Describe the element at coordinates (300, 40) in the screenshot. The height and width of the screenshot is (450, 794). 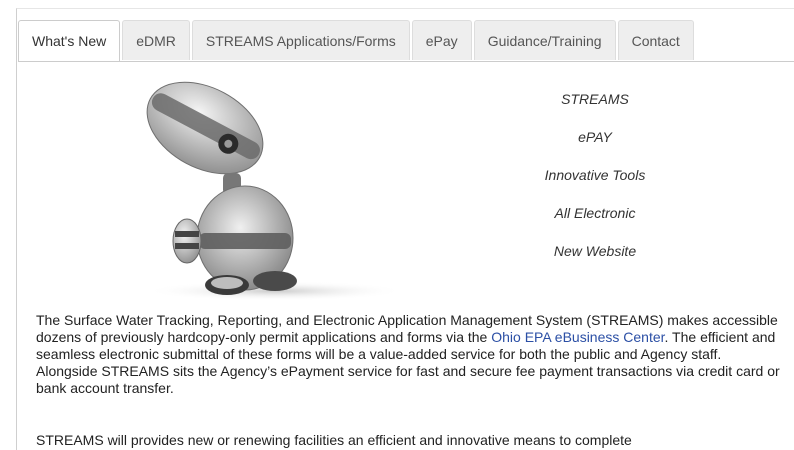
I see `tab-streams-applications-forms: STREAMS Applications/Forms` at that location.